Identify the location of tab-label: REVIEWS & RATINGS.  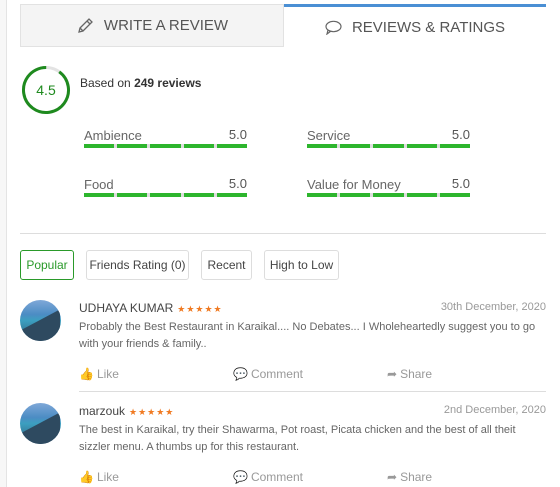
(428, 27).